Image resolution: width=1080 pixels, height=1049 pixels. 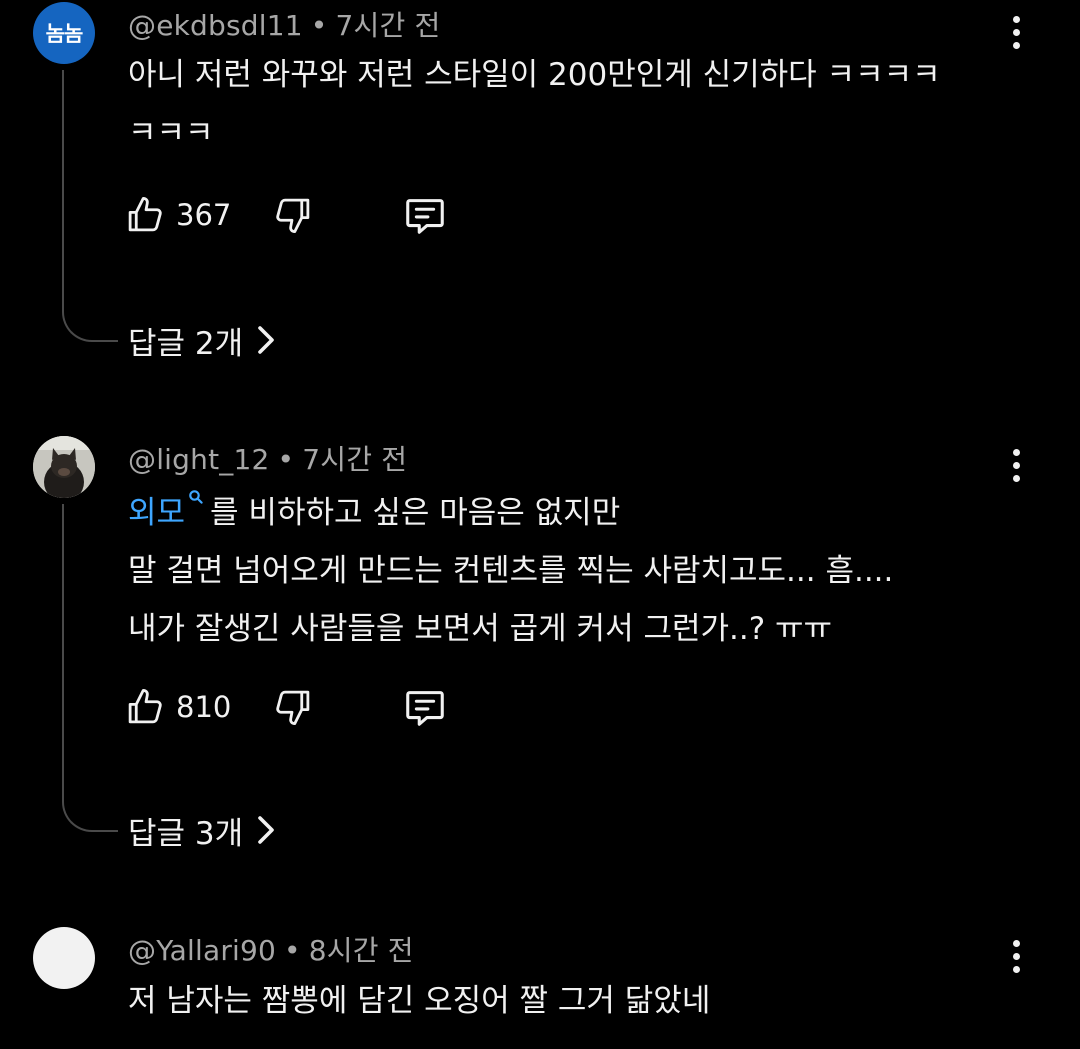 I want to click on author-name: @light_12, so click(x=199, y=459).